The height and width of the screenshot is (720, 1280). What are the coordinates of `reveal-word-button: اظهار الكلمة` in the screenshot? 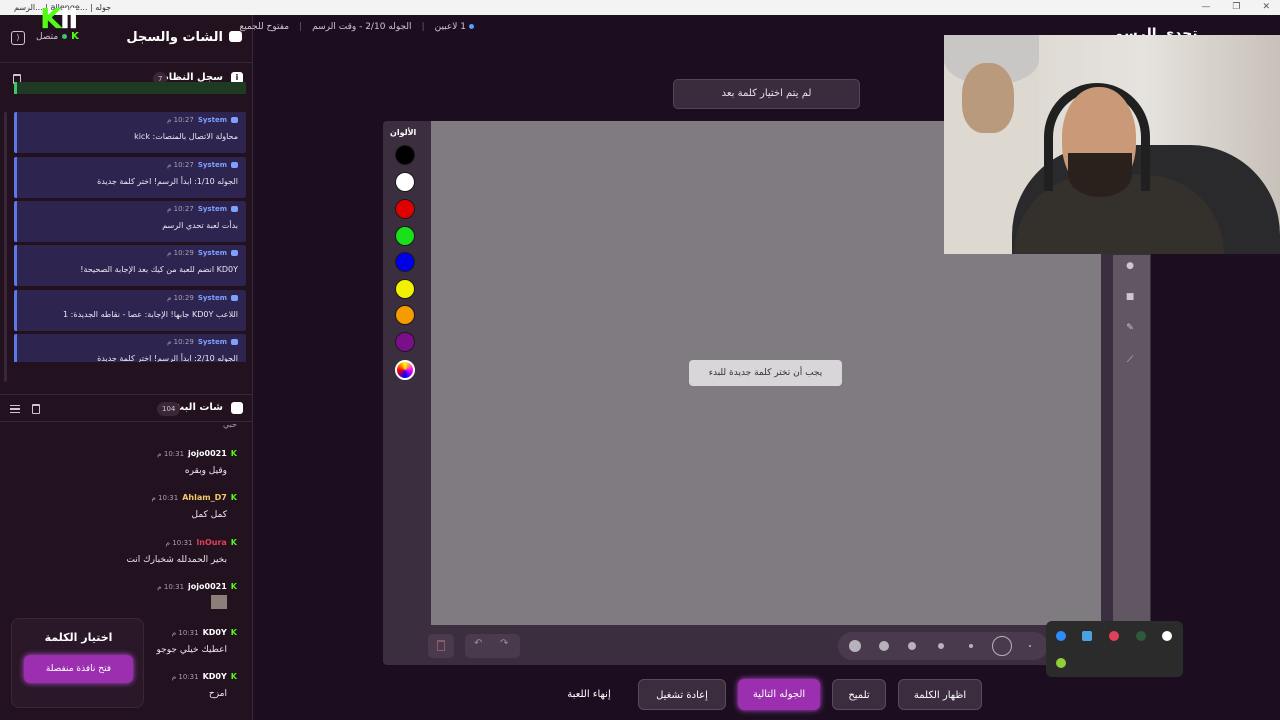 It's located at (940, 694).